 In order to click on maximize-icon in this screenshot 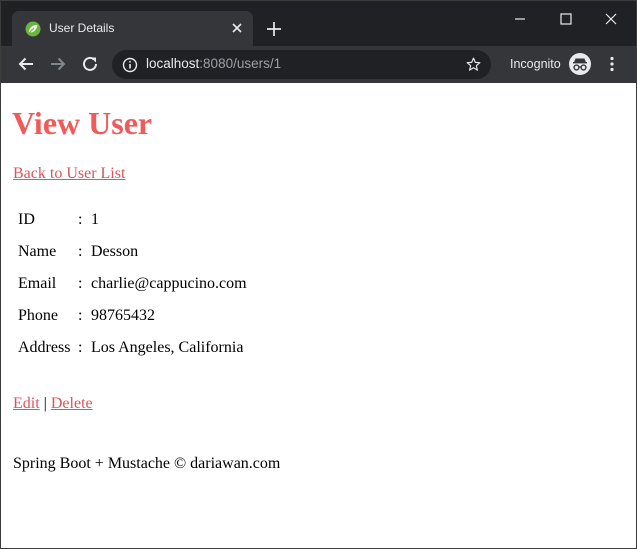, I will do `click(566, 19)`.